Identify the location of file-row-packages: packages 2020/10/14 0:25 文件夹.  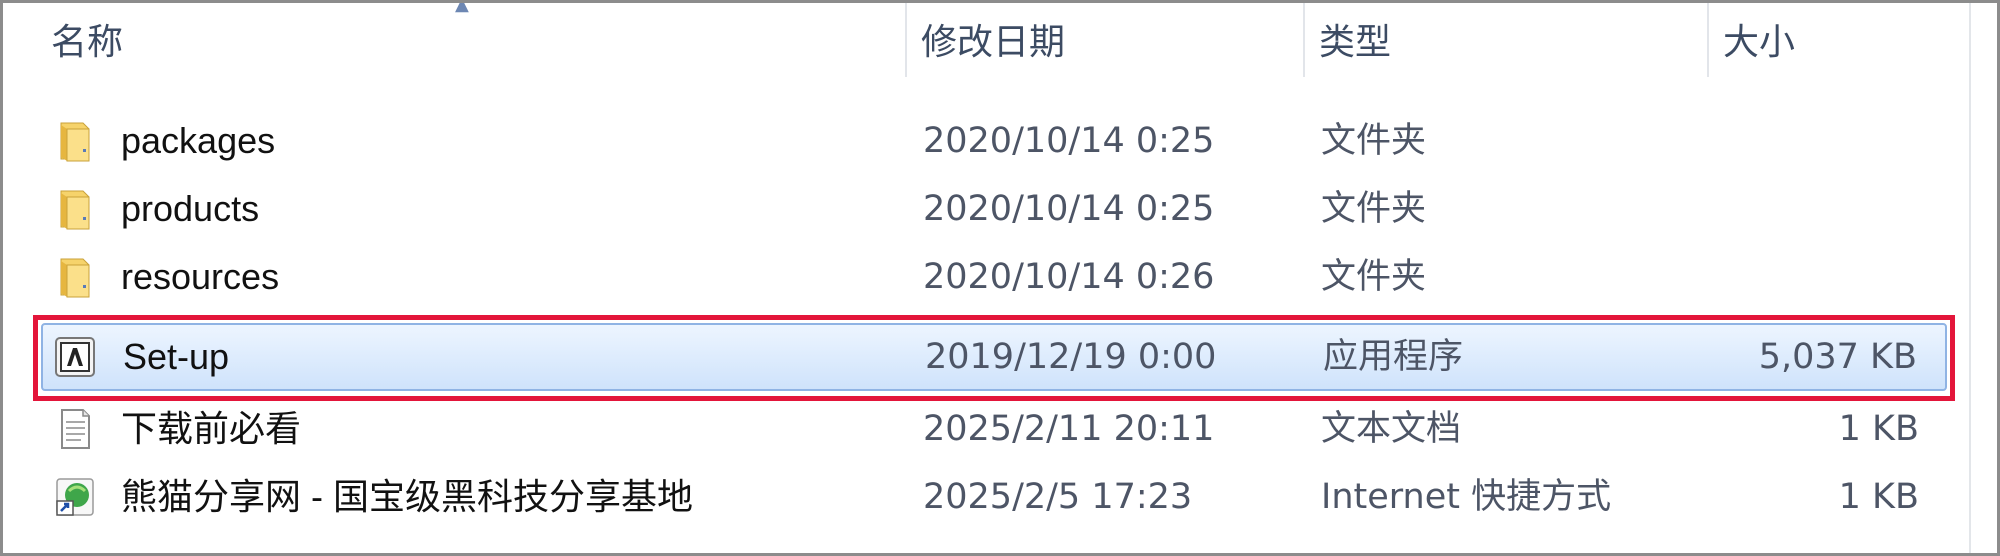
(994, 141).